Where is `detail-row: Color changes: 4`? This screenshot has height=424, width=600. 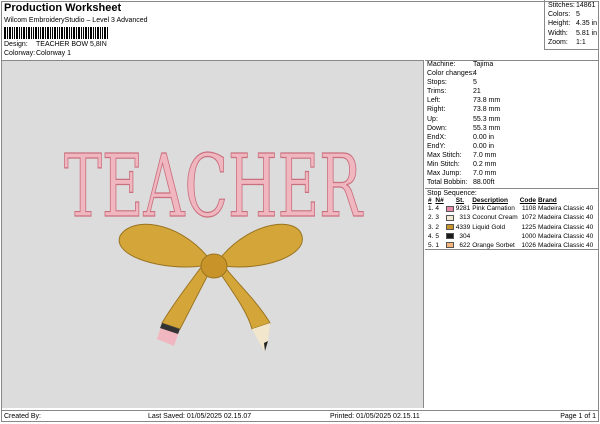
detail-row: Color changes: 4 is located at coordinates (512, 74).